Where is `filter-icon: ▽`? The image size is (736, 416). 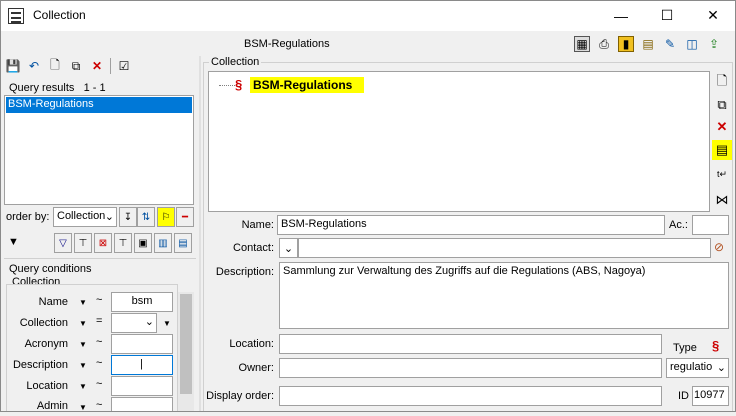 filter-icon: ▽ is located at coordinates (63, 243).